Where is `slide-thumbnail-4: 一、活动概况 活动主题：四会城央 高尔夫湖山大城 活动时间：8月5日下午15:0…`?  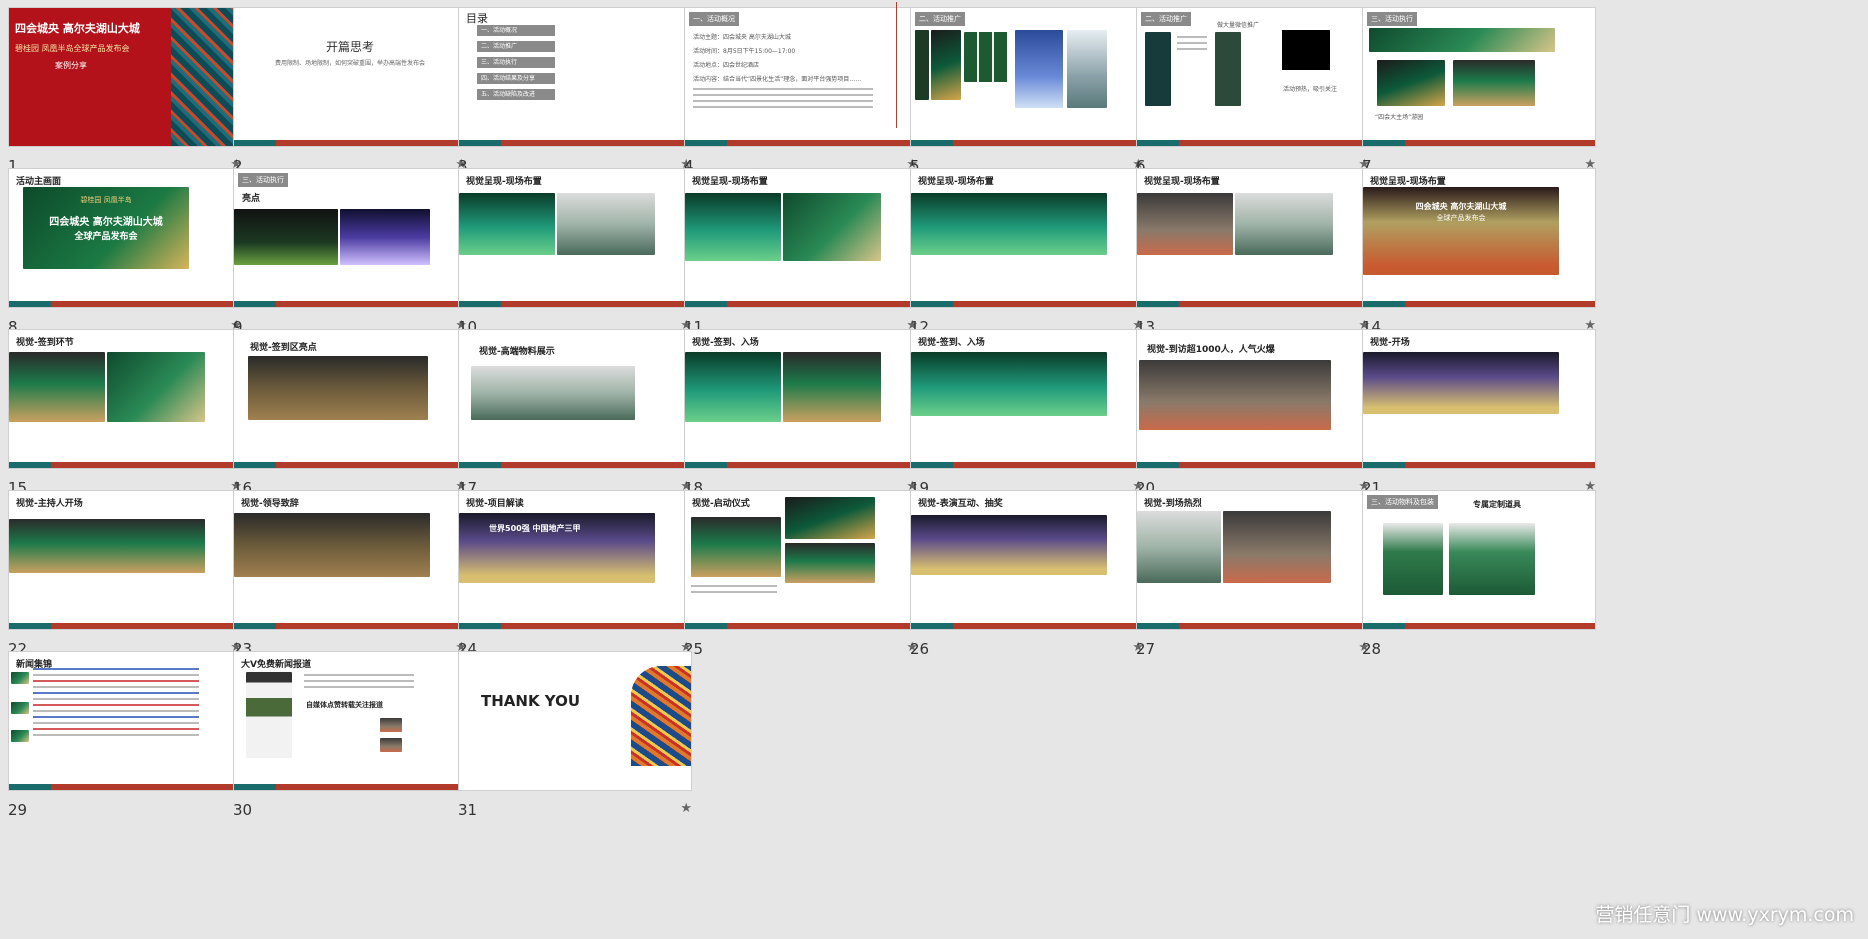
slide-thumbnail-4: 一、活动概况 活动主题：四会城央 高尔夫湖山大城 活动时间：8月5日下午15:0… is located at coordinates (801, 92).